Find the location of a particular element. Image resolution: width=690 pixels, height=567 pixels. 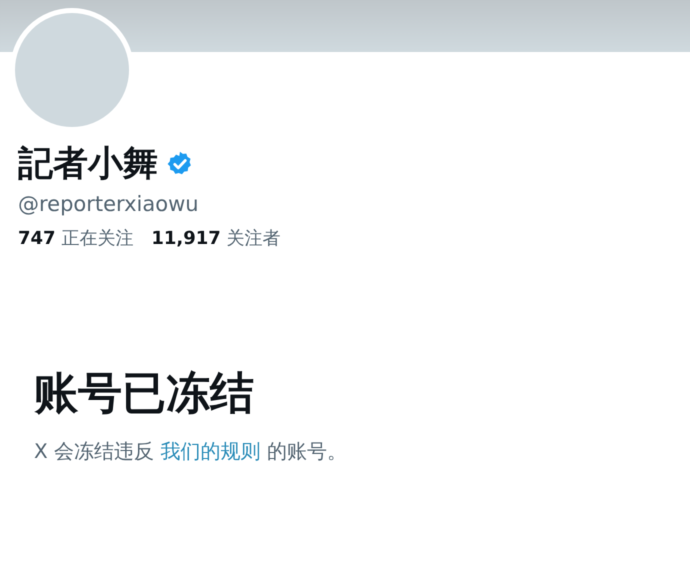

display-name: 記者小舞 is located at coordinates (88, 164).